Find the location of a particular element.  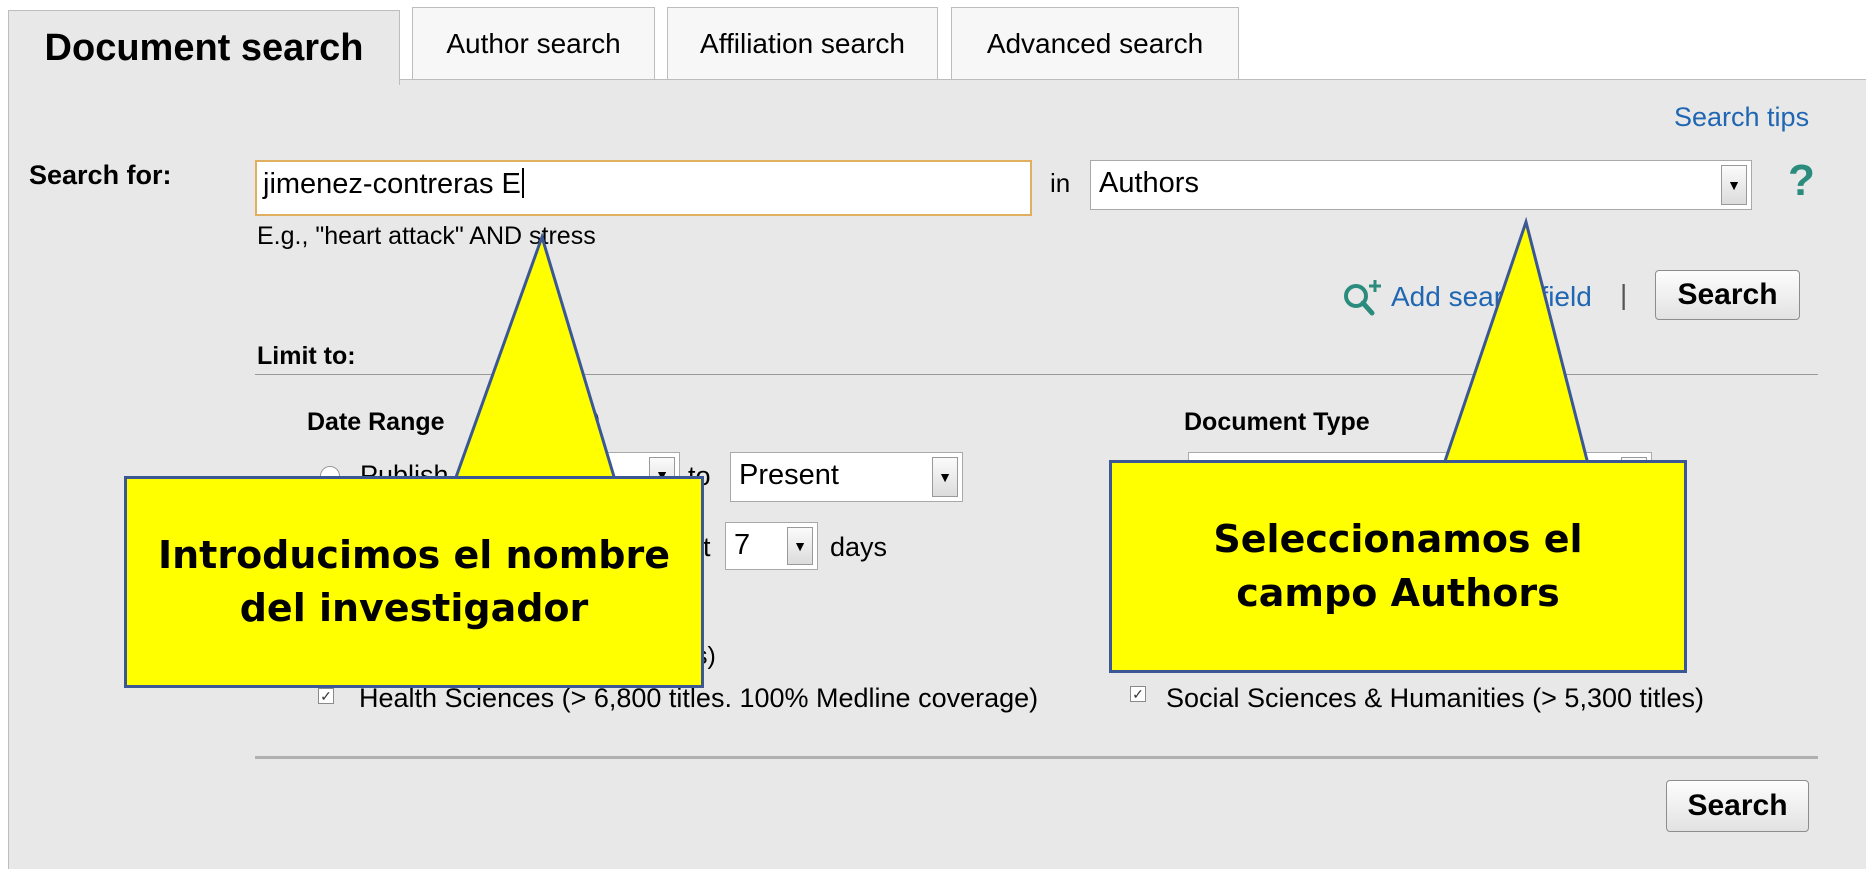

tab-advanced-search: Advanced search is located at coordinates (1095, 43).